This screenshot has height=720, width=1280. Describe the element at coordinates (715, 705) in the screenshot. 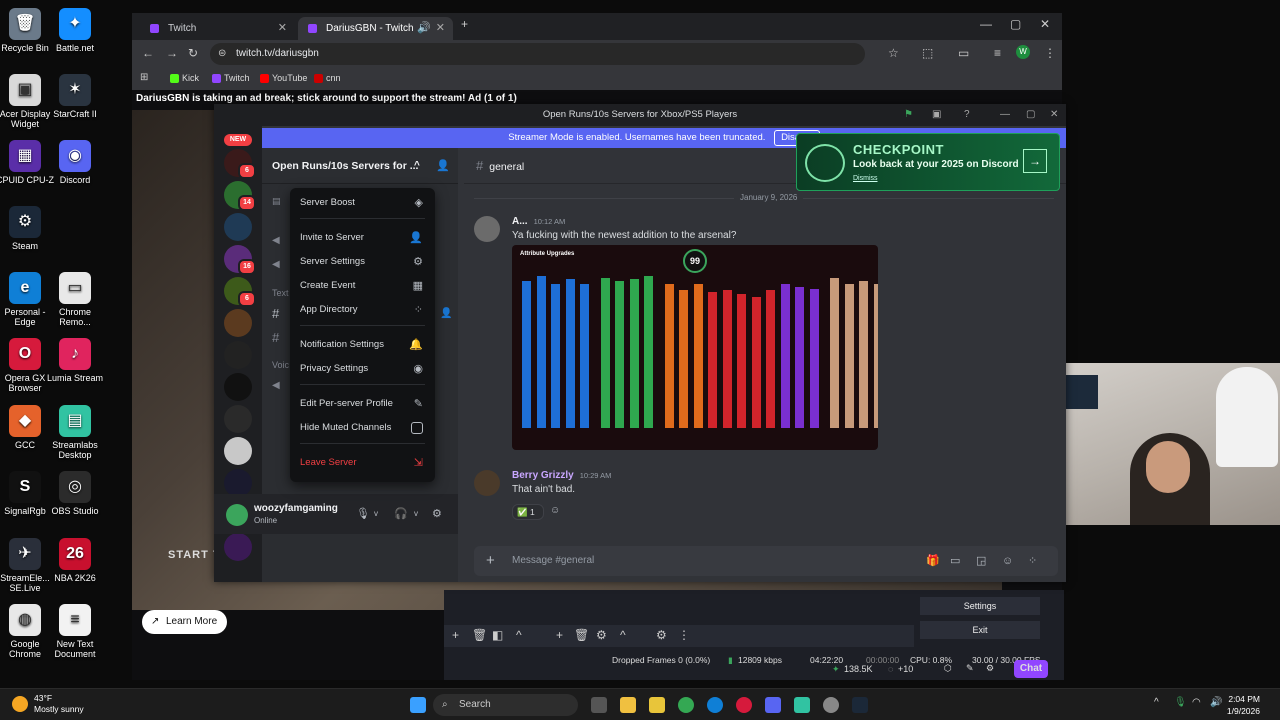

I see `edge-icon` at that location.